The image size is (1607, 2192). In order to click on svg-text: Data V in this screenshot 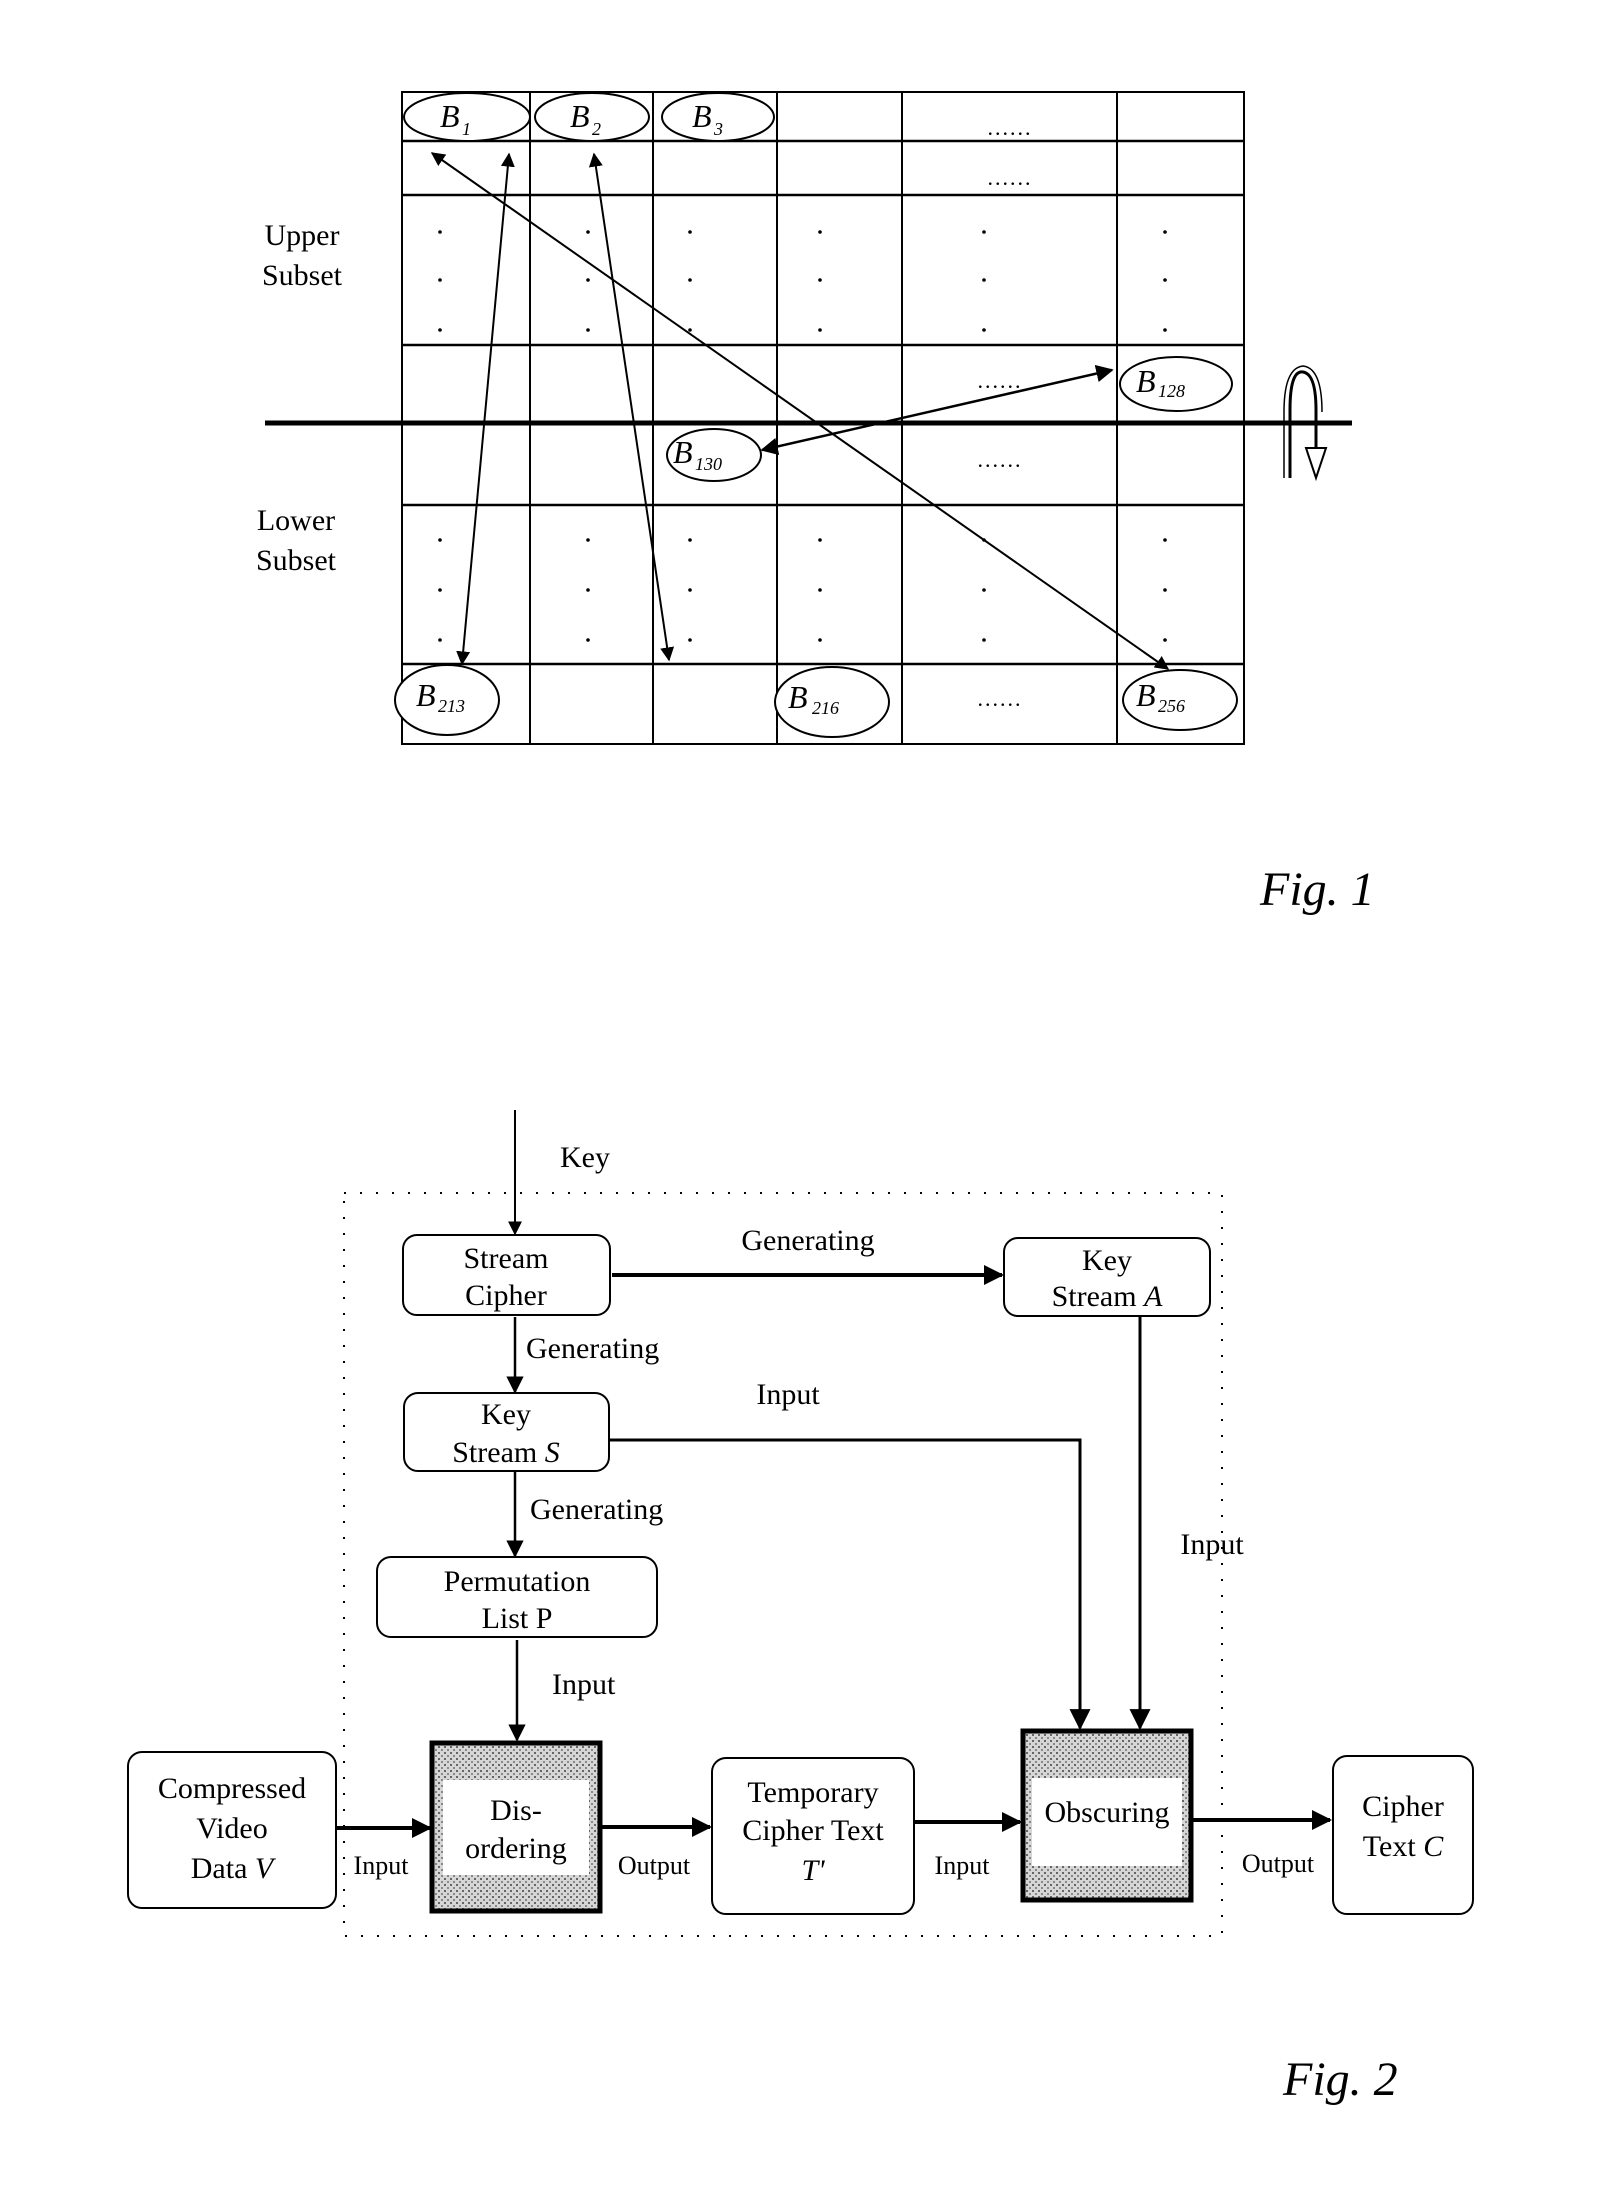, I will do `click(234, 1868)`.